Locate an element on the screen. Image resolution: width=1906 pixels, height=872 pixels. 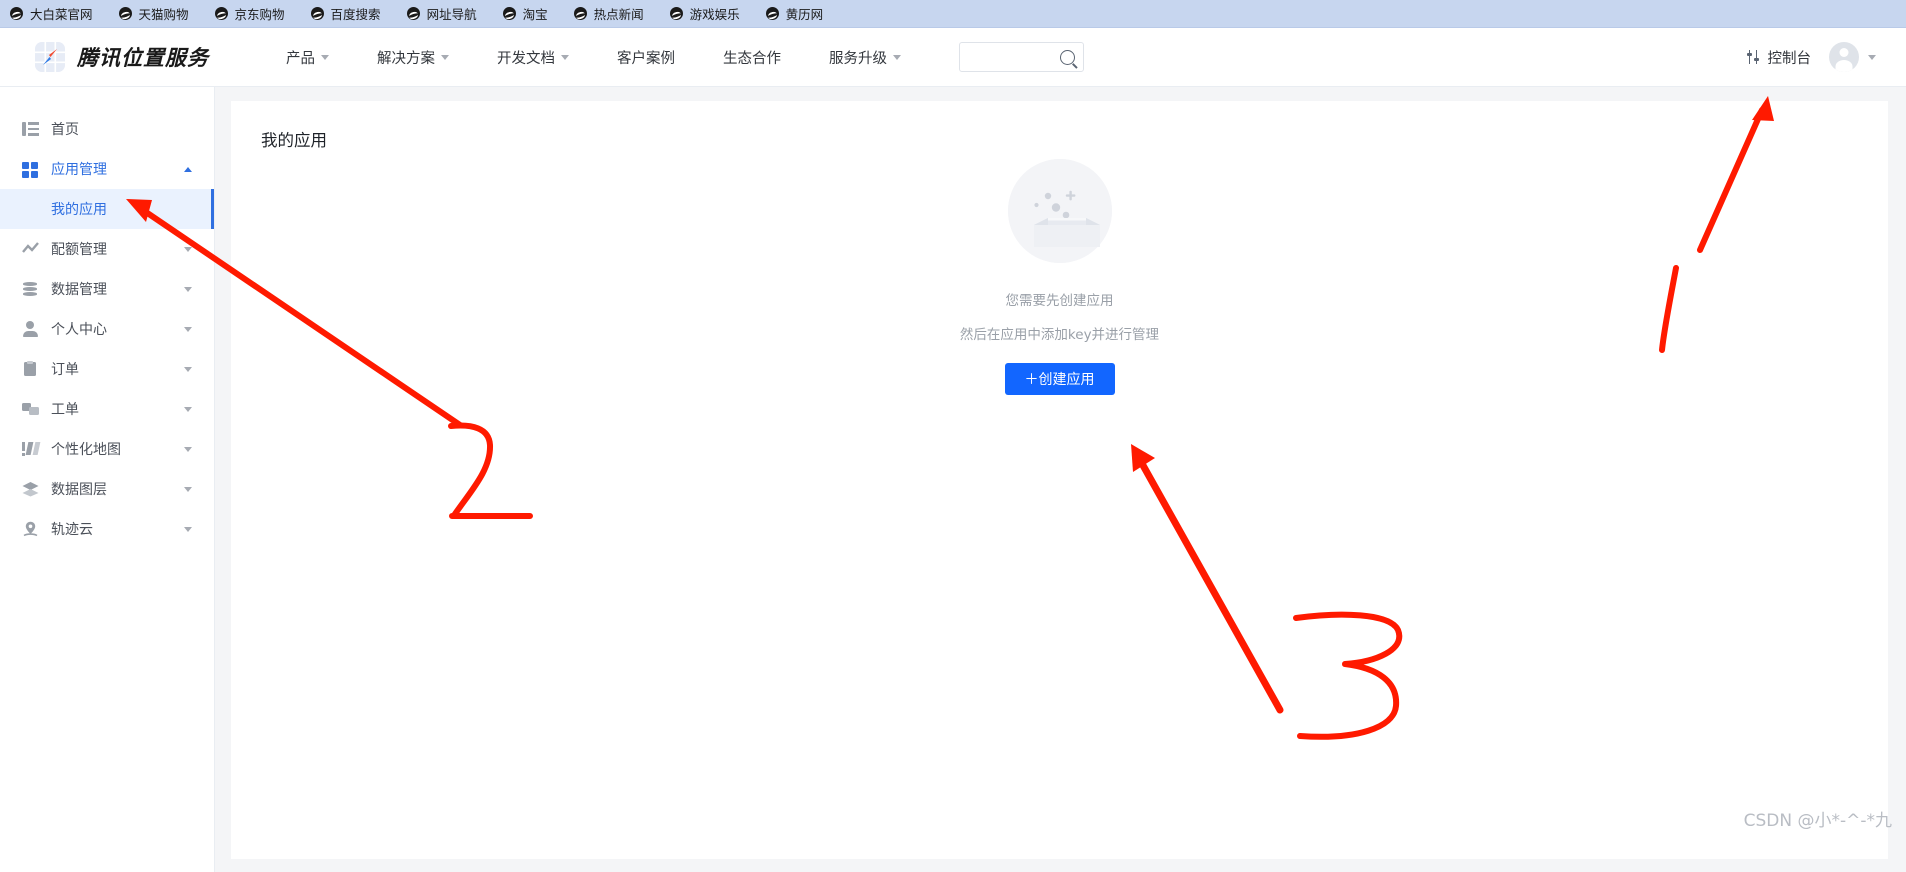
sidebar-label: 数据管理 is located at coordinates (79, 290).